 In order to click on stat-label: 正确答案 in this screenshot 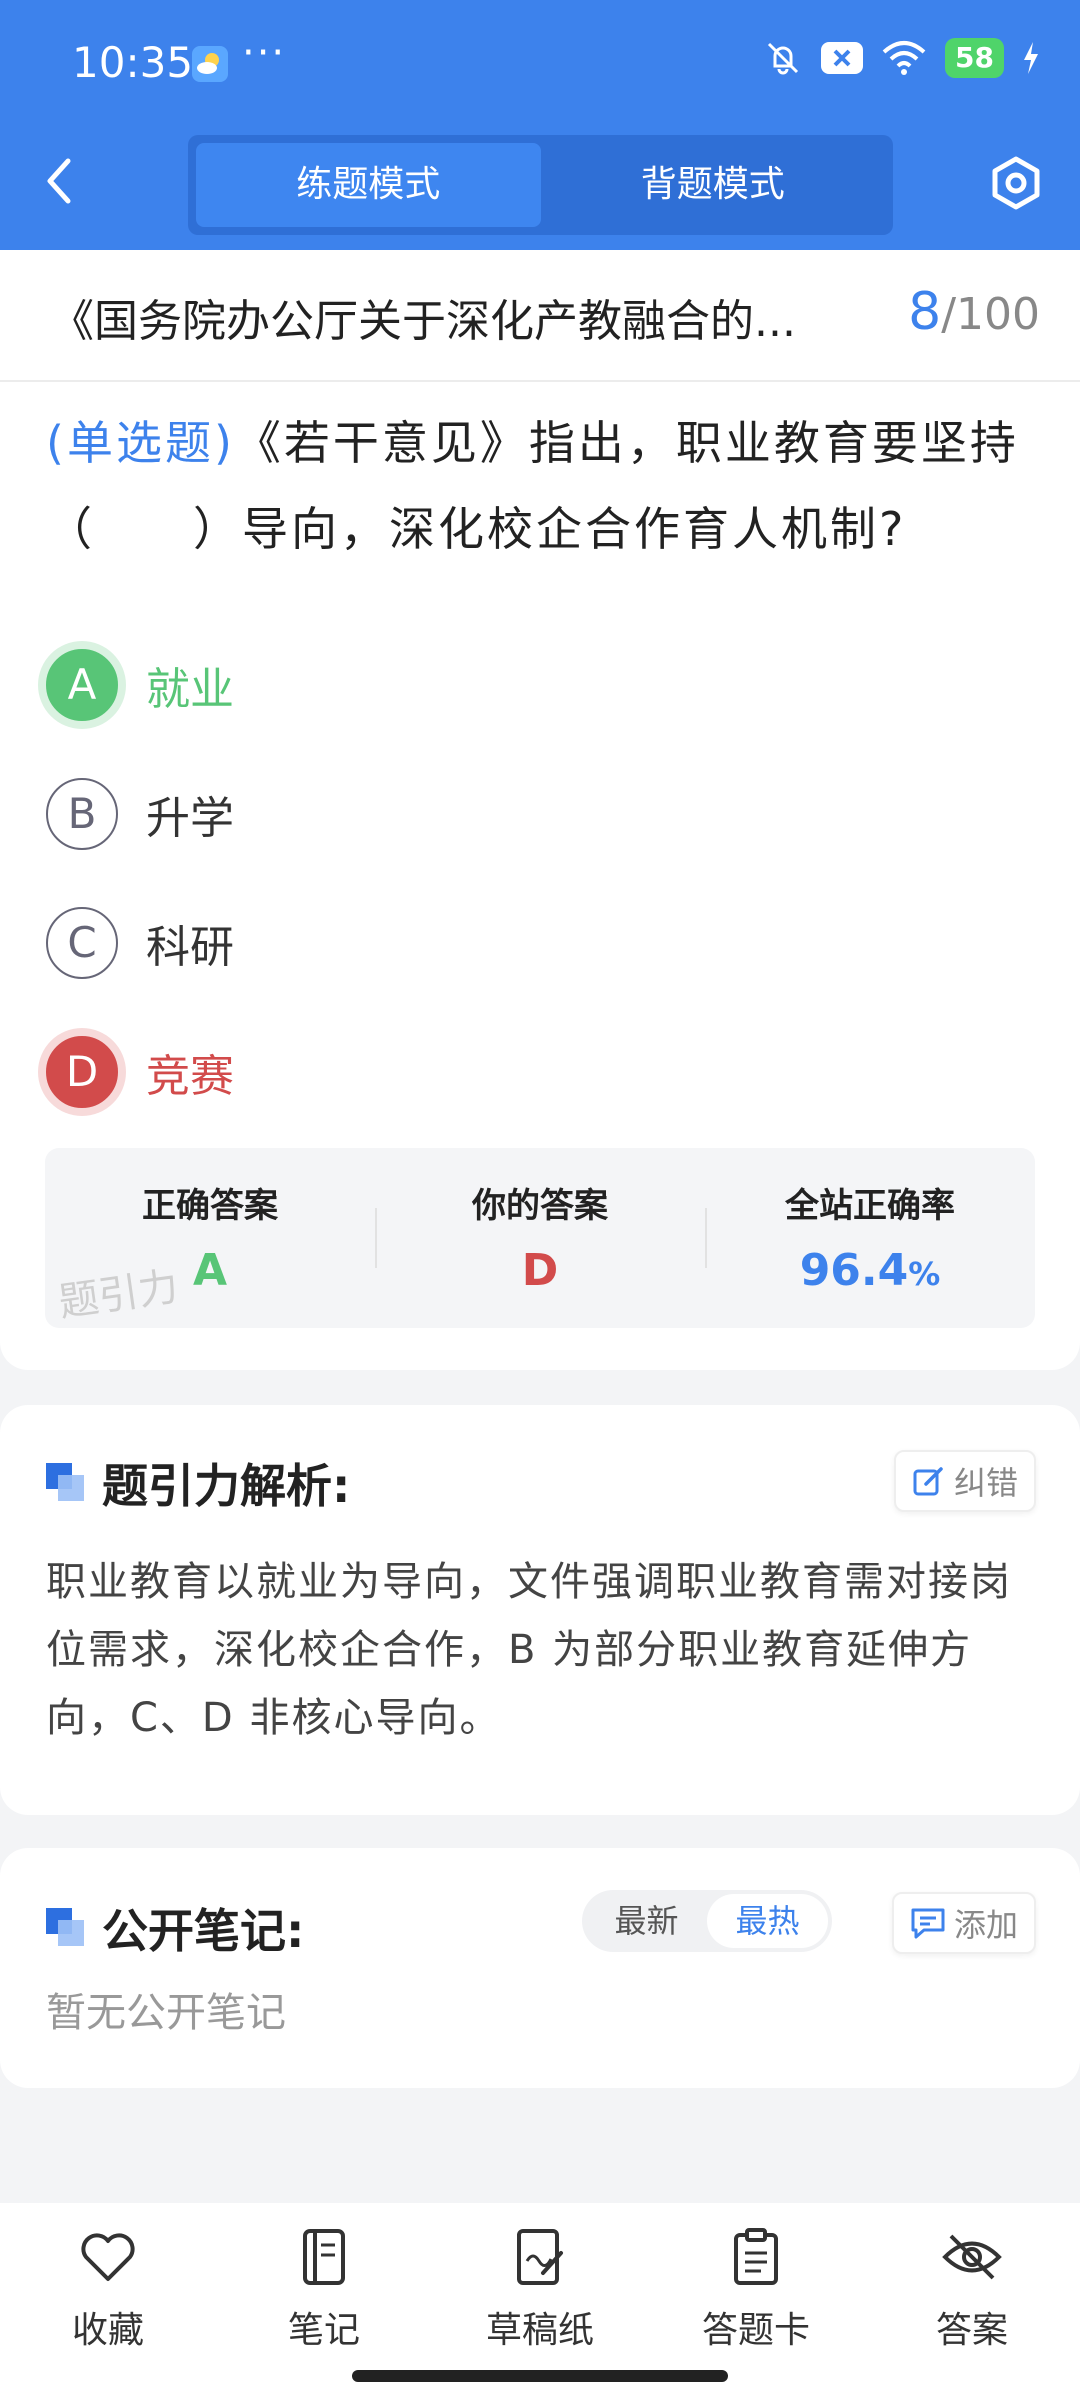, I will do `click(210, 1206)`.